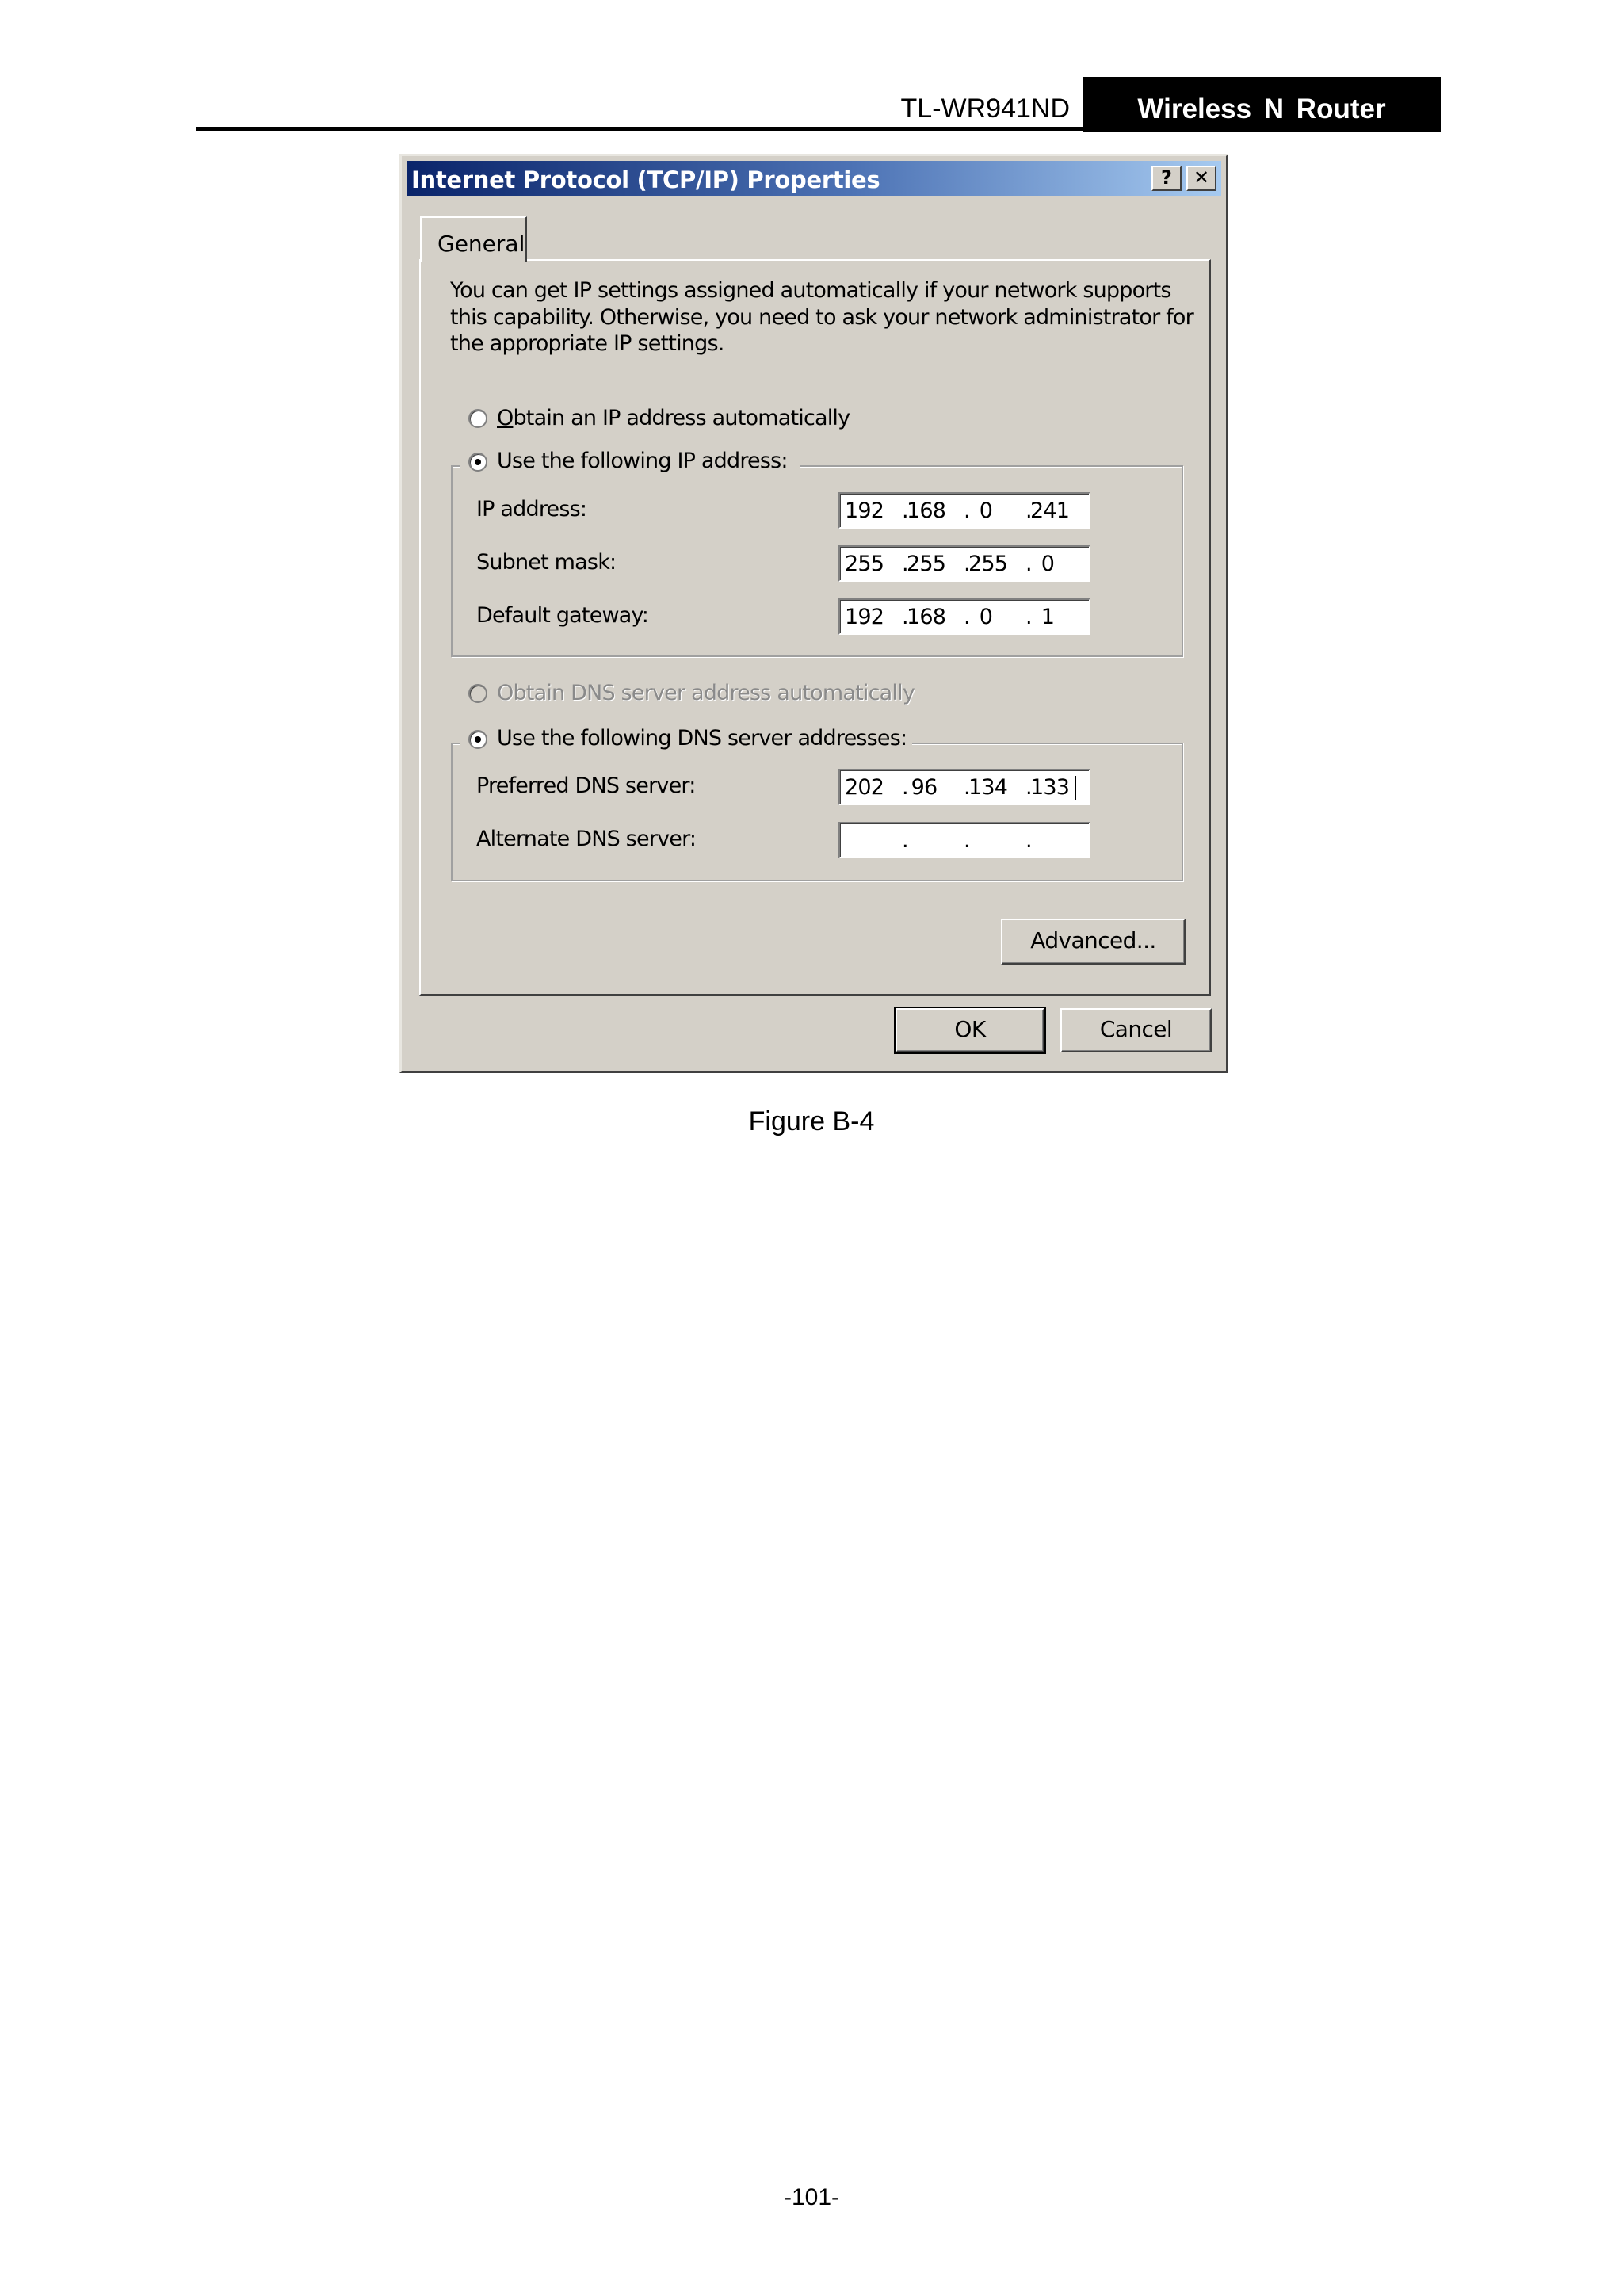 The height and width of the screenshot is (2296, 1623). I want to click on intro-line-3: the appropriate IP settings., so click(587, 343).